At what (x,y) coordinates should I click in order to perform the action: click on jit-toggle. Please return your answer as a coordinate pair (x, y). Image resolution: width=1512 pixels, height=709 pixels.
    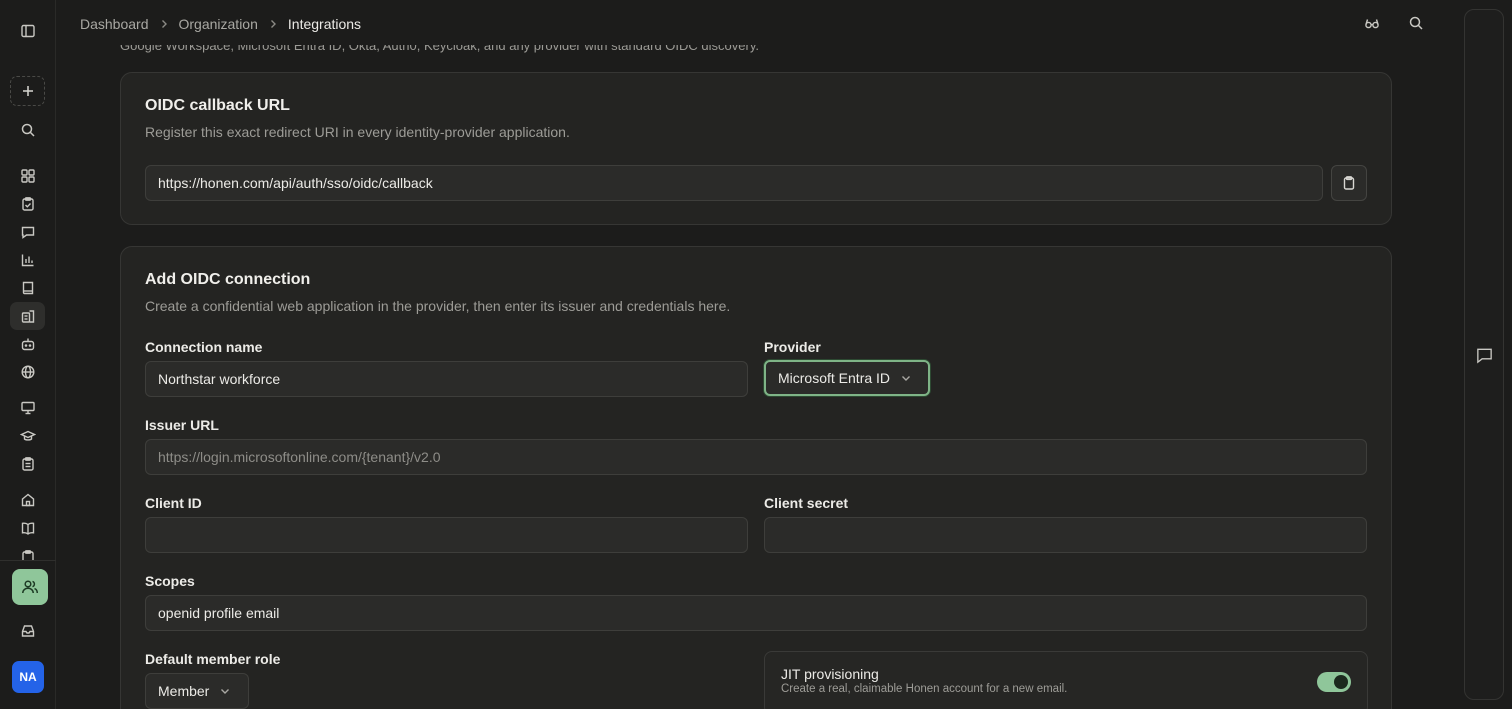
    Looking at the image, I should click on (1334, 682).